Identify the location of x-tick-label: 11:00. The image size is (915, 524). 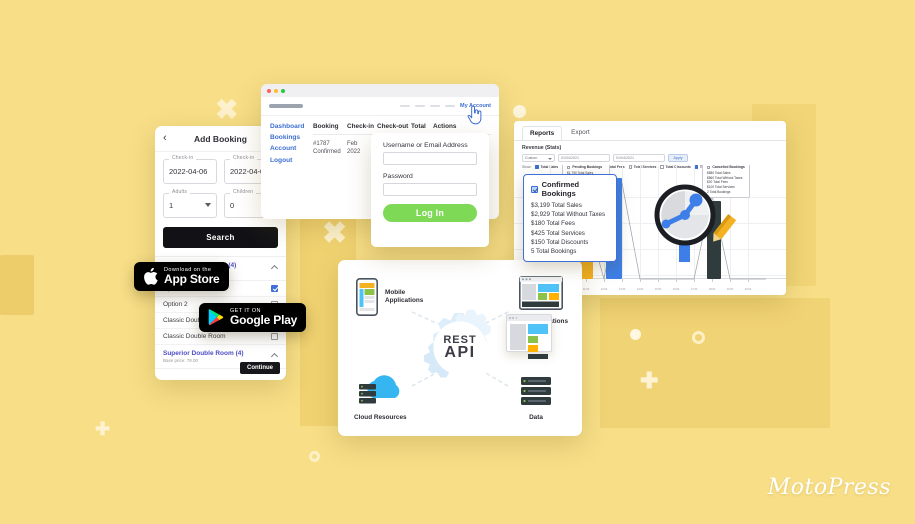
(586, 289).